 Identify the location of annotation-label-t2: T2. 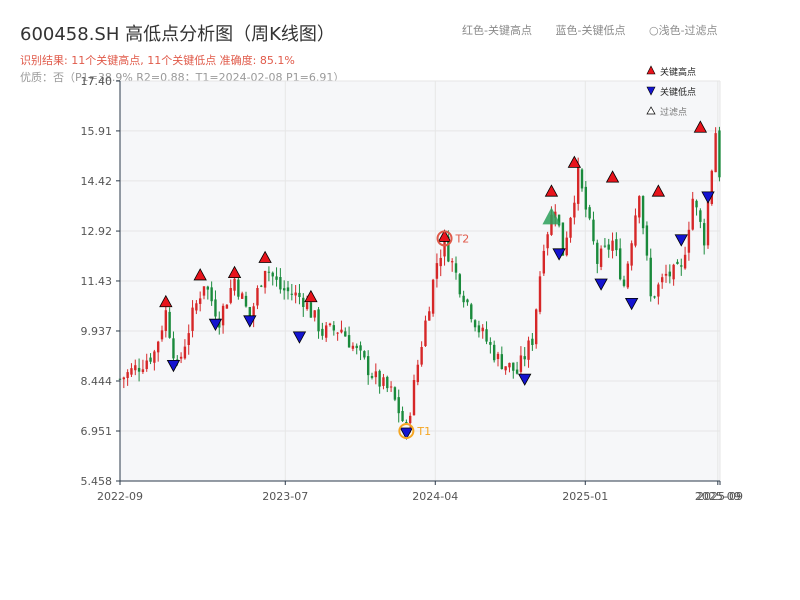
(462, 238).